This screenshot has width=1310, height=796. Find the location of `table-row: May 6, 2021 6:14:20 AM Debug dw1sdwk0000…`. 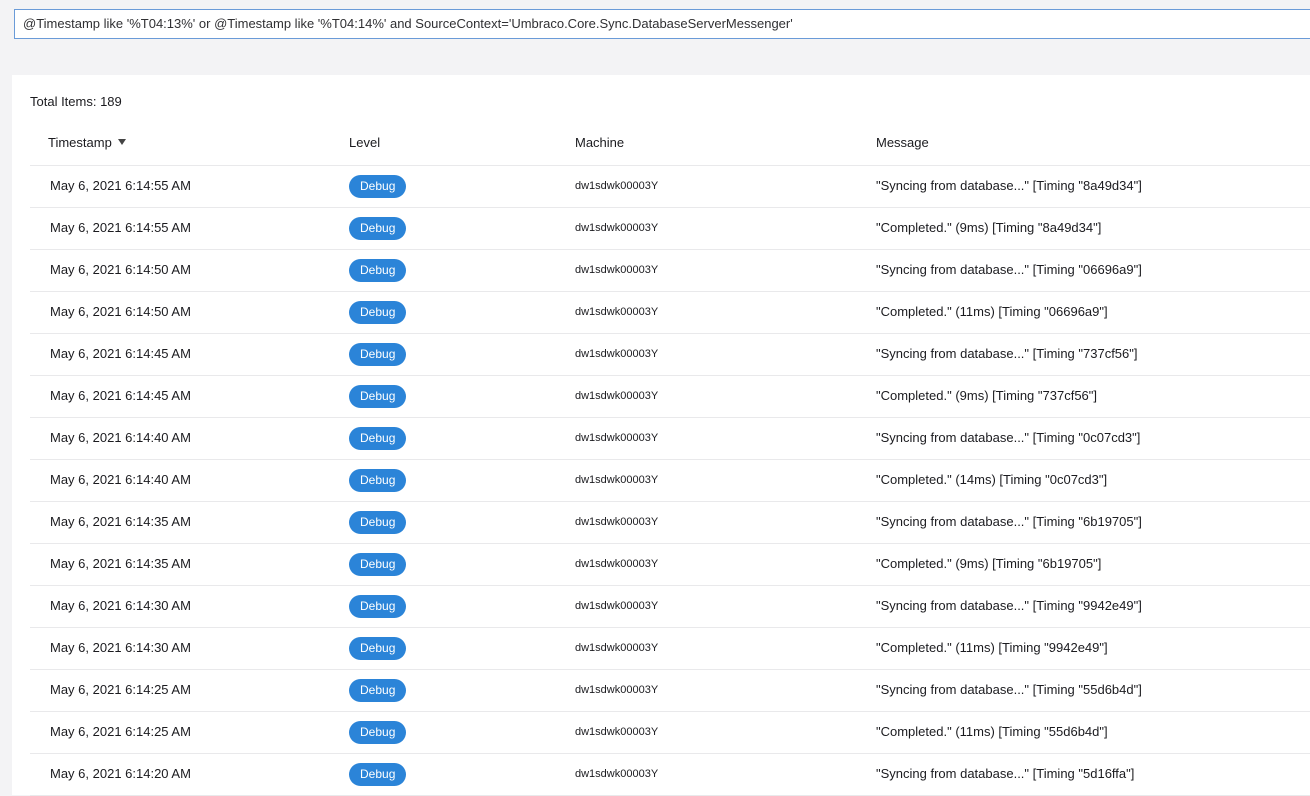

table-row: May 6, 2021 6:14:20 AM Debug dw1sdwk0000… is located at coordinates (670, 775).